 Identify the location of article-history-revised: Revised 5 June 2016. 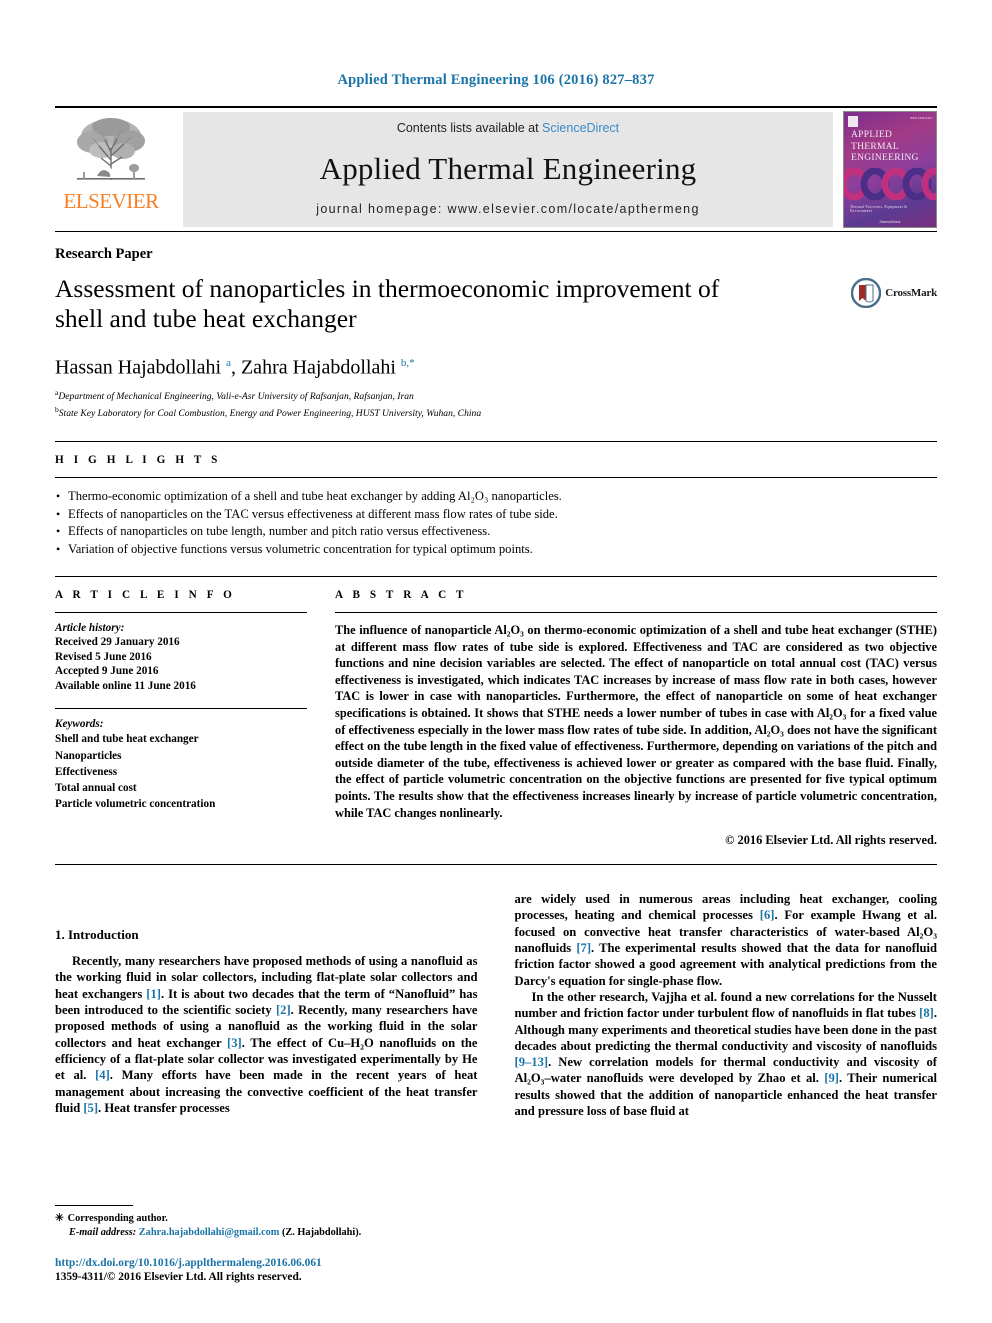
(103, 656).